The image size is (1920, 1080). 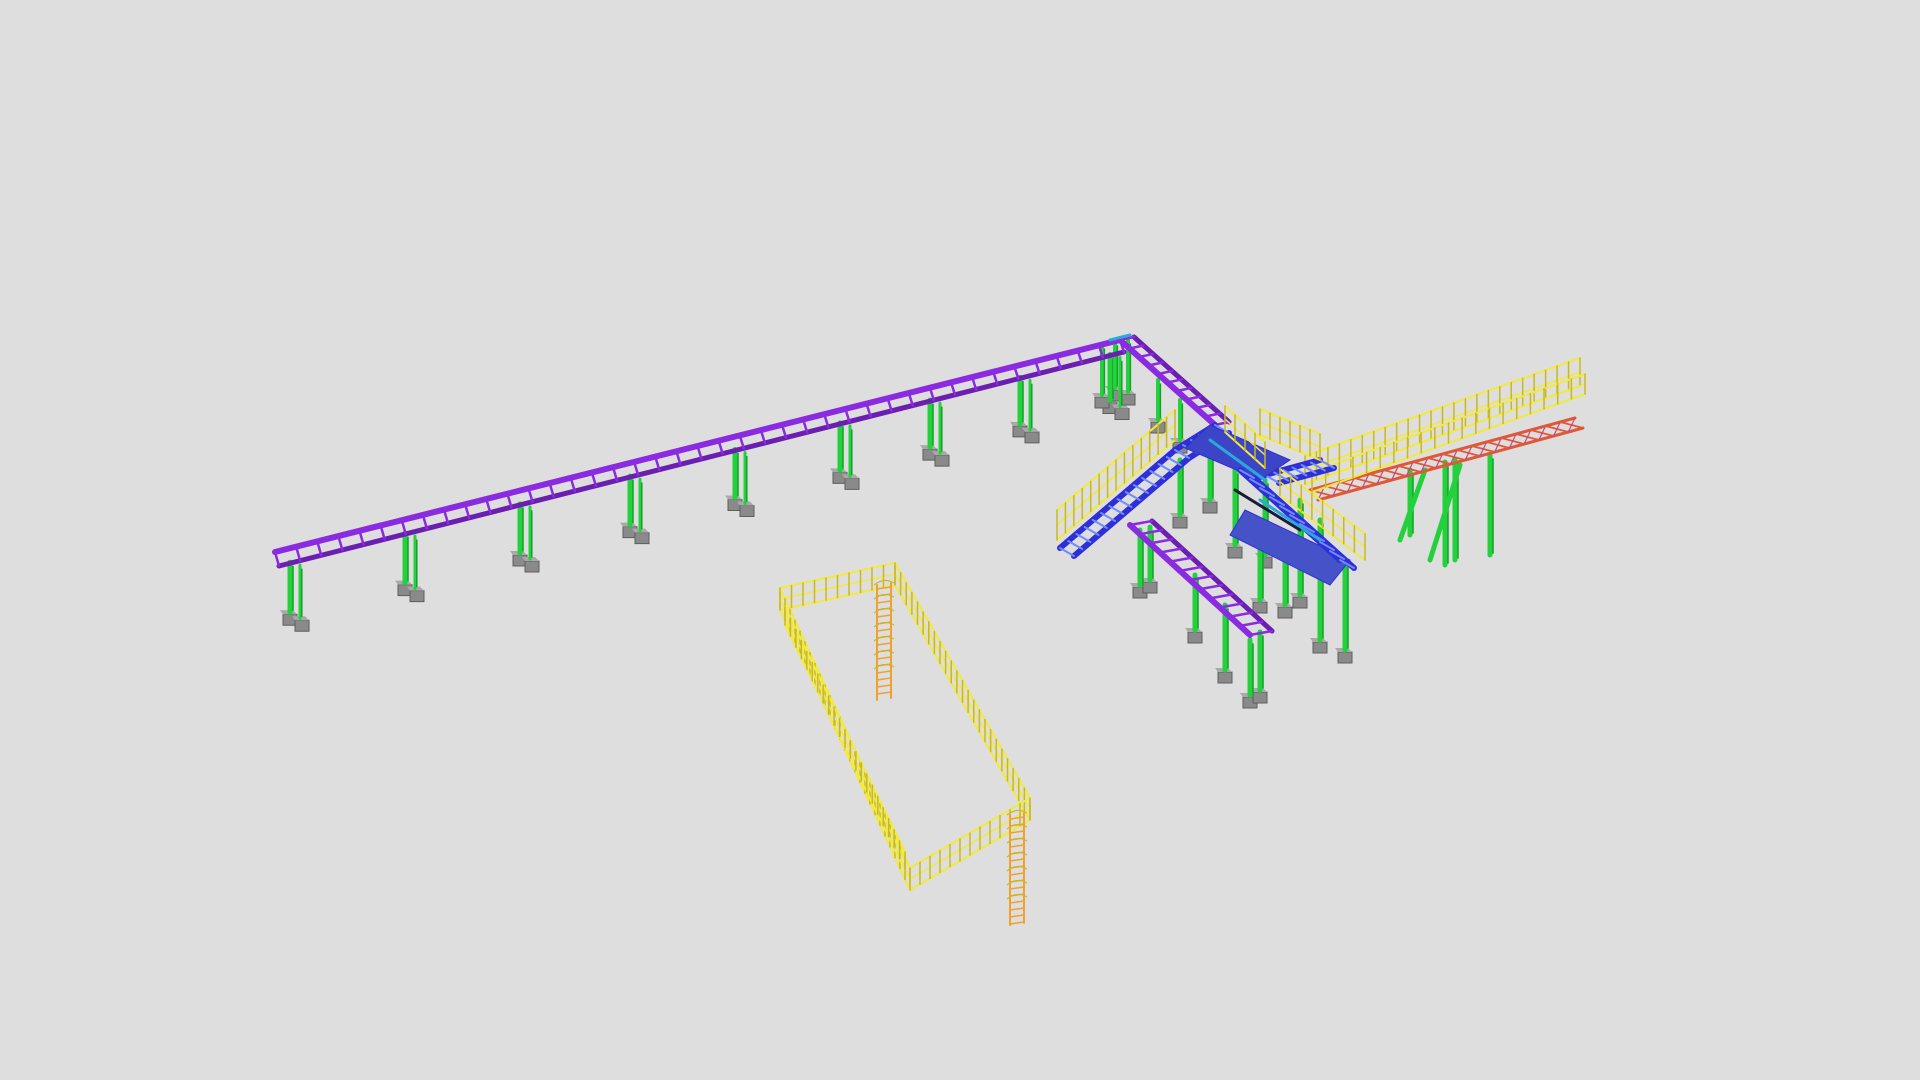 What do you see at coordinates (752, 451) in the screenshot?
I see `main-pipe-rack` at bounding box center [752, 451].